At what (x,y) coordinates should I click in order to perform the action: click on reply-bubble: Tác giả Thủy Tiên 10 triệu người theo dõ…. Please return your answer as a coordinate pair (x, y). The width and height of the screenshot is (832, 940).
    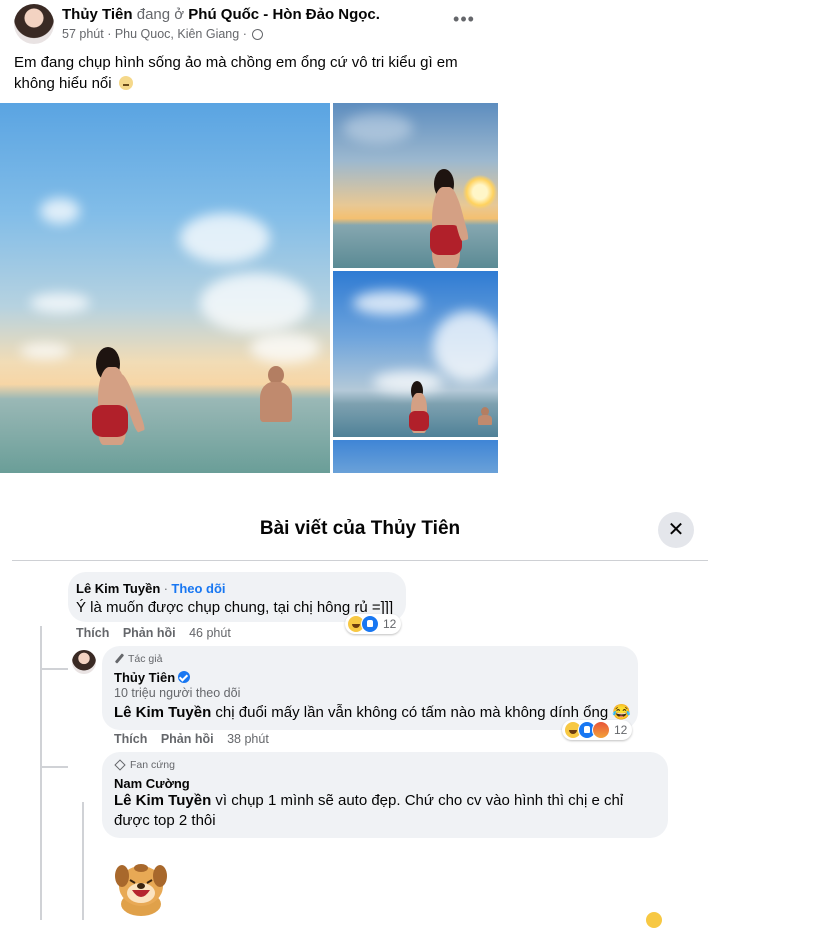
    Looking at the image, I should click on (370, 688).